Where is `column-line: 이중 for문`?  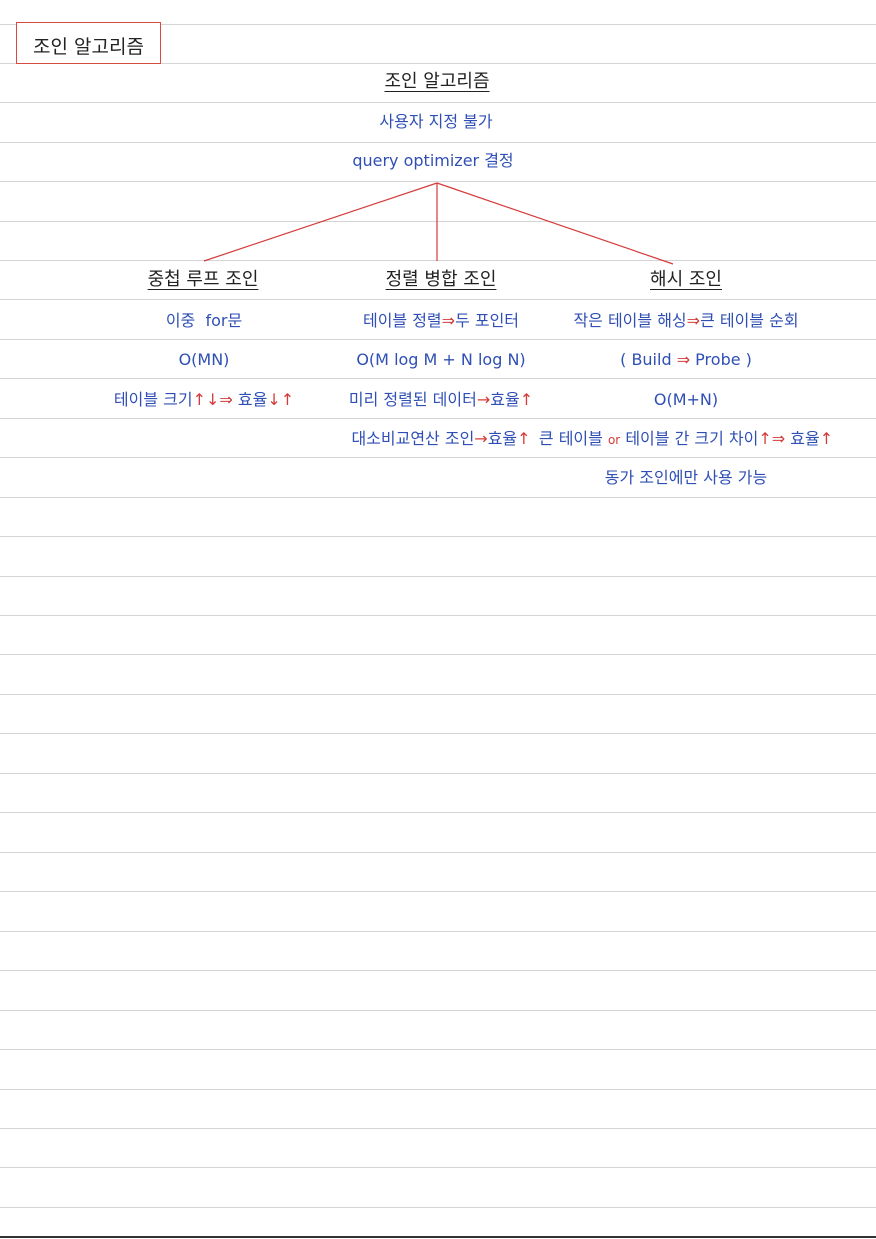
column-line: 이중 for문 is located at coordinates (204, 321).